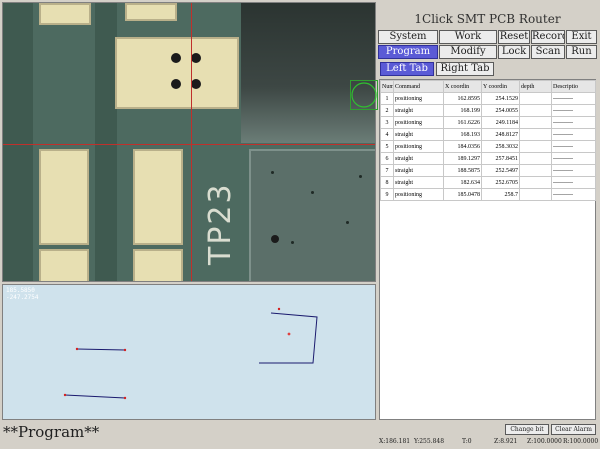 This screenshot has height=449, width=600. What do you see at coordinates (462, 98) in the screenshot?
I see `cell-x: 162.8595` at bounding box center [462, 98].